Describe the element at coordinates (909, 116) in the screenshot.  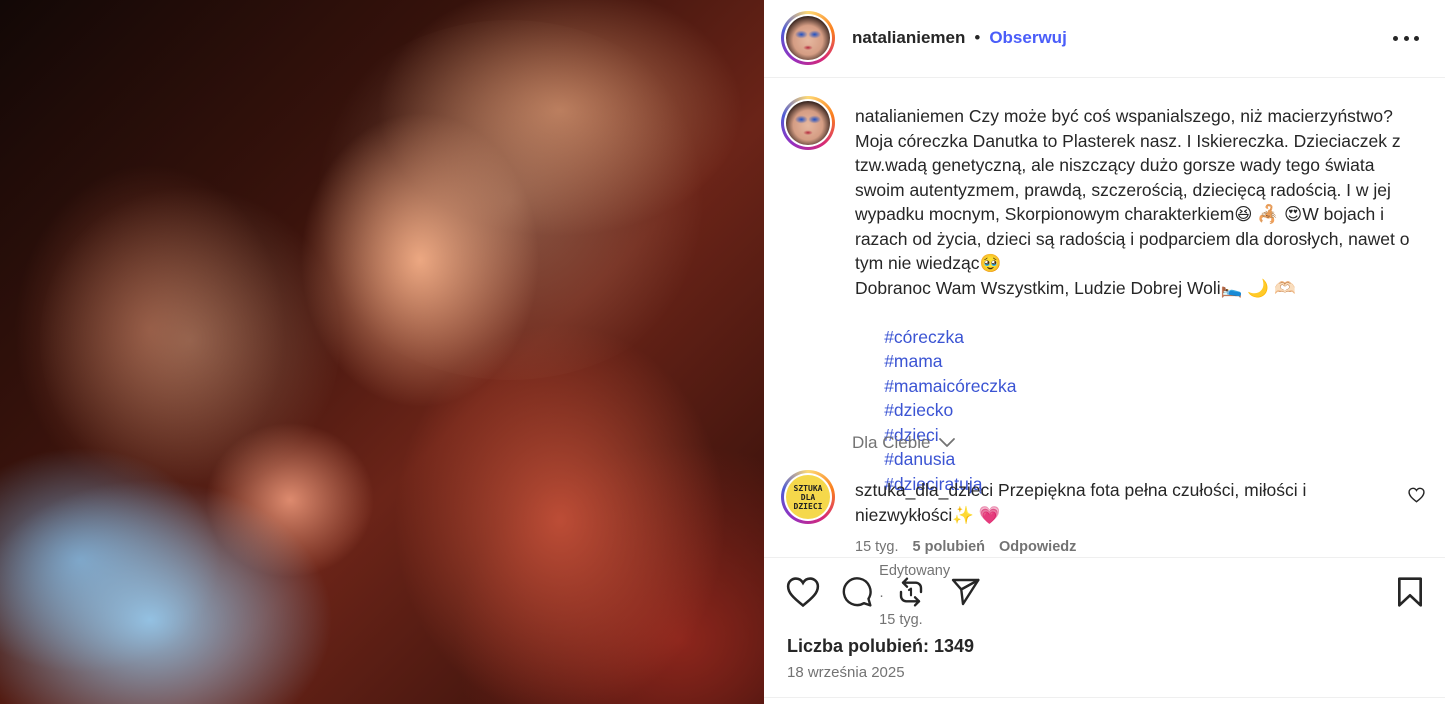
I see `caption-username: natalianiemen` at that location.